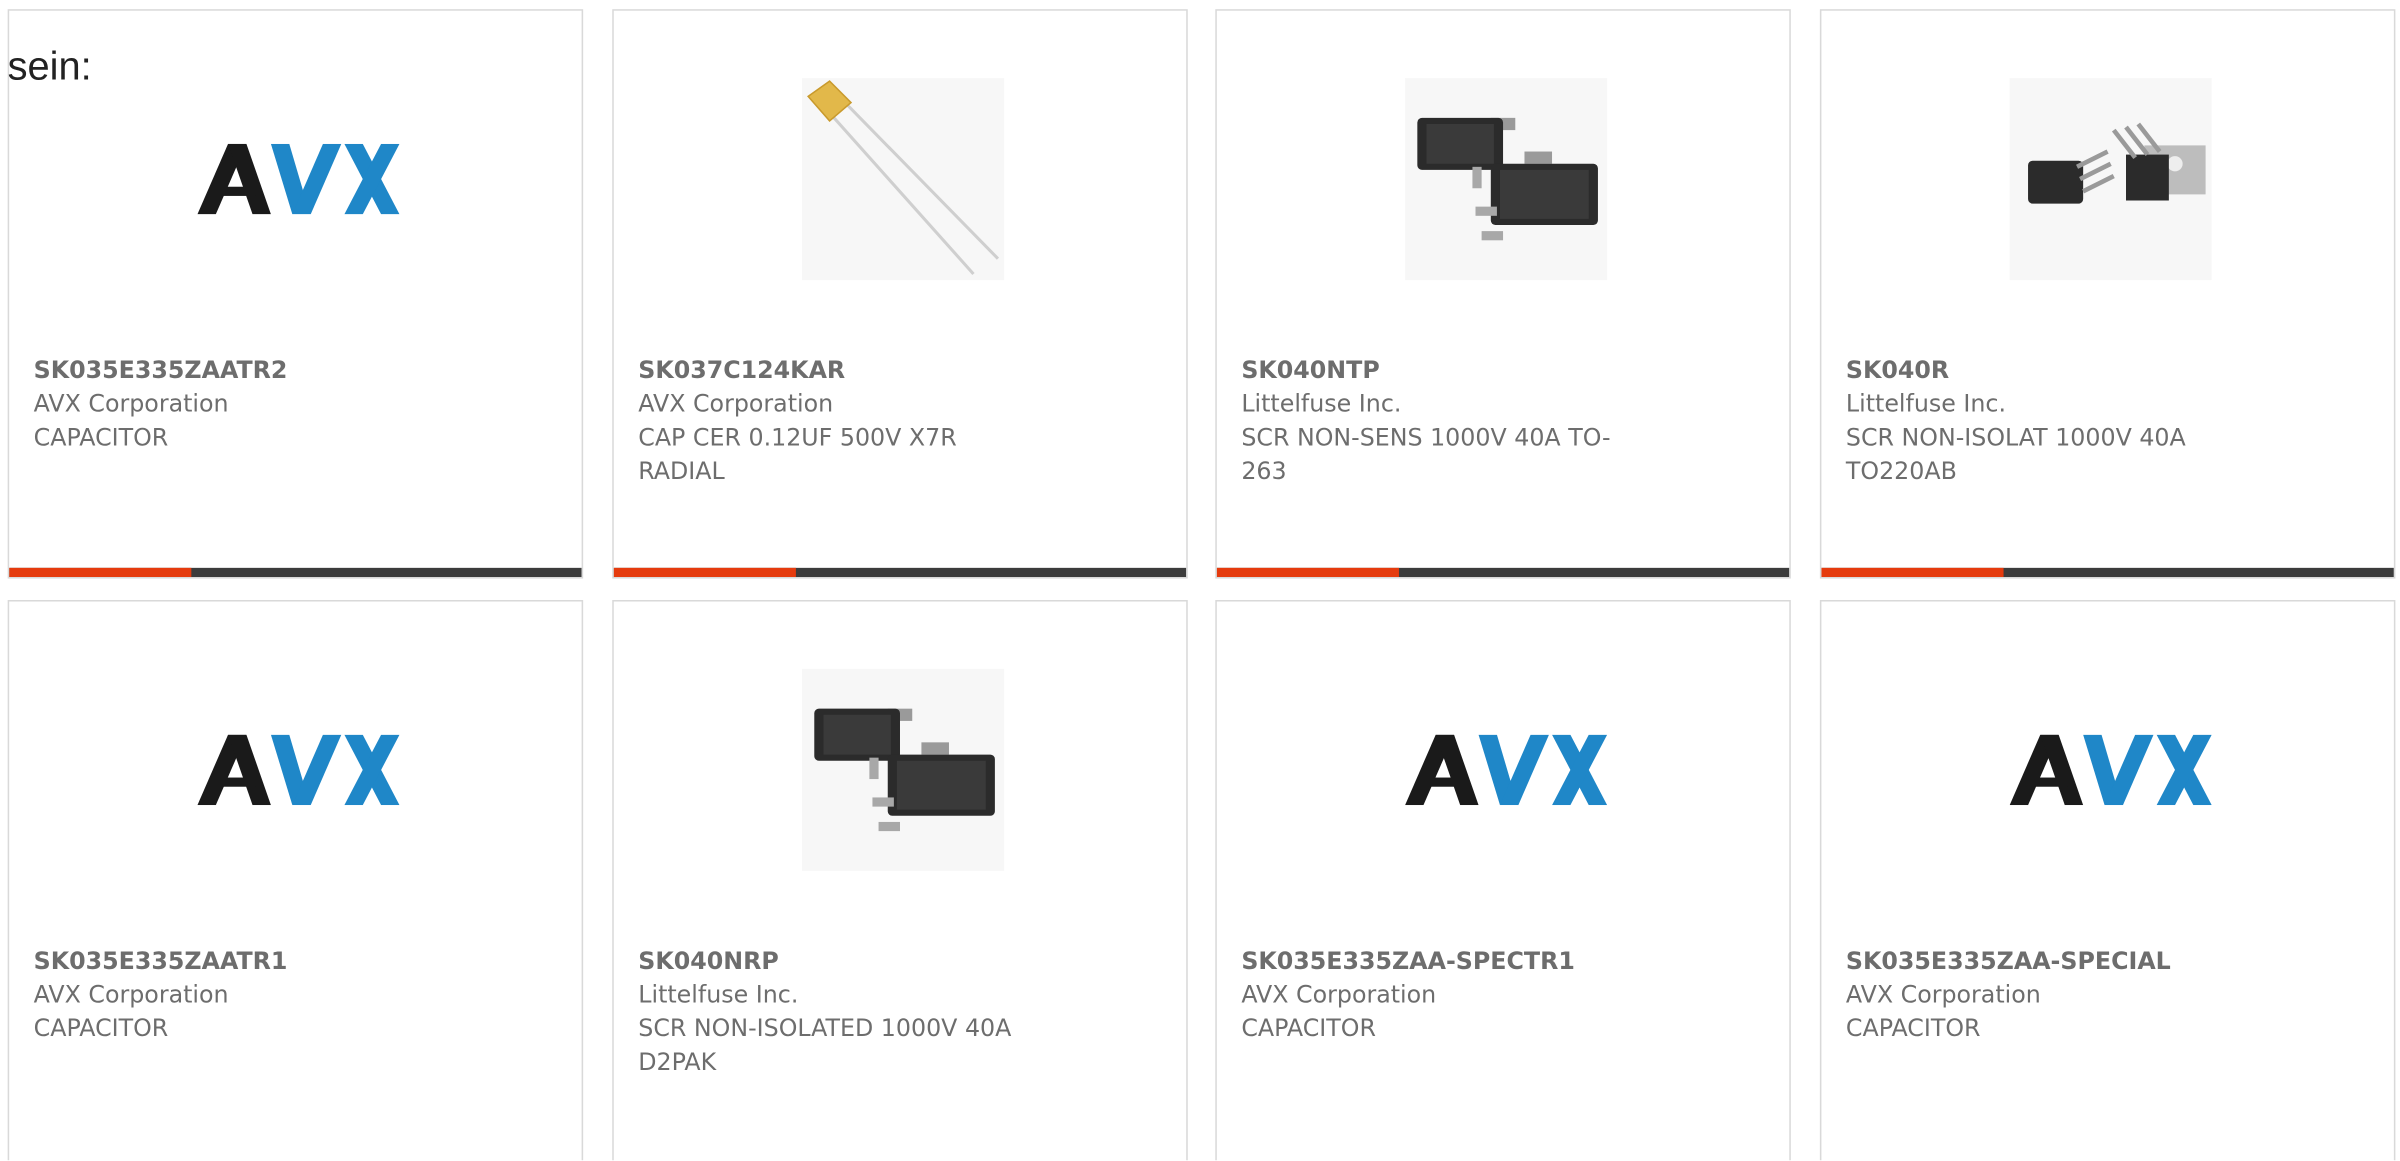 The width and height of the screenshot is (2400, 1161). What do you see at coordinates (1440, 961) in the screenshot?
I see `part-number: SK035E335ZAA-SPECTR1` at bounding box center [1440, 961].